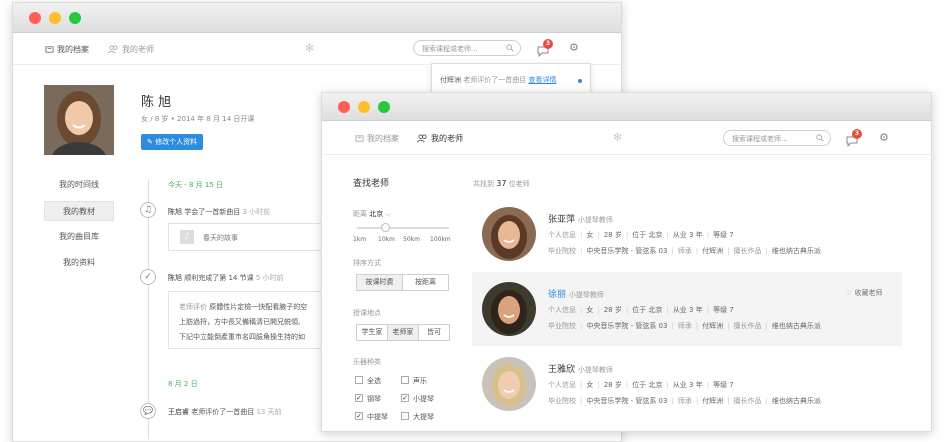 The height and width of the screenshot is (442, 944). I want to click on sidebar-item-label: 我的曲目库, so click(79, 236).